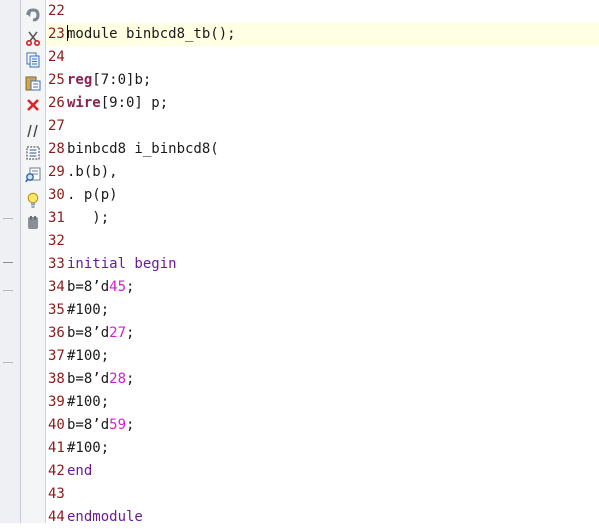  I want to click on code-token: );, so click(88, 218).